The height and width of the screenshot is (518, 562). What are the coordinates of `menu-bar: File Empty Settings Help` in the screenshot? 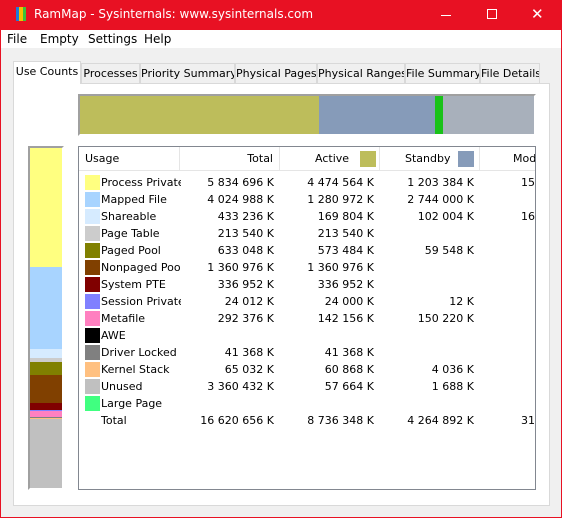 It's located at (281, 39).